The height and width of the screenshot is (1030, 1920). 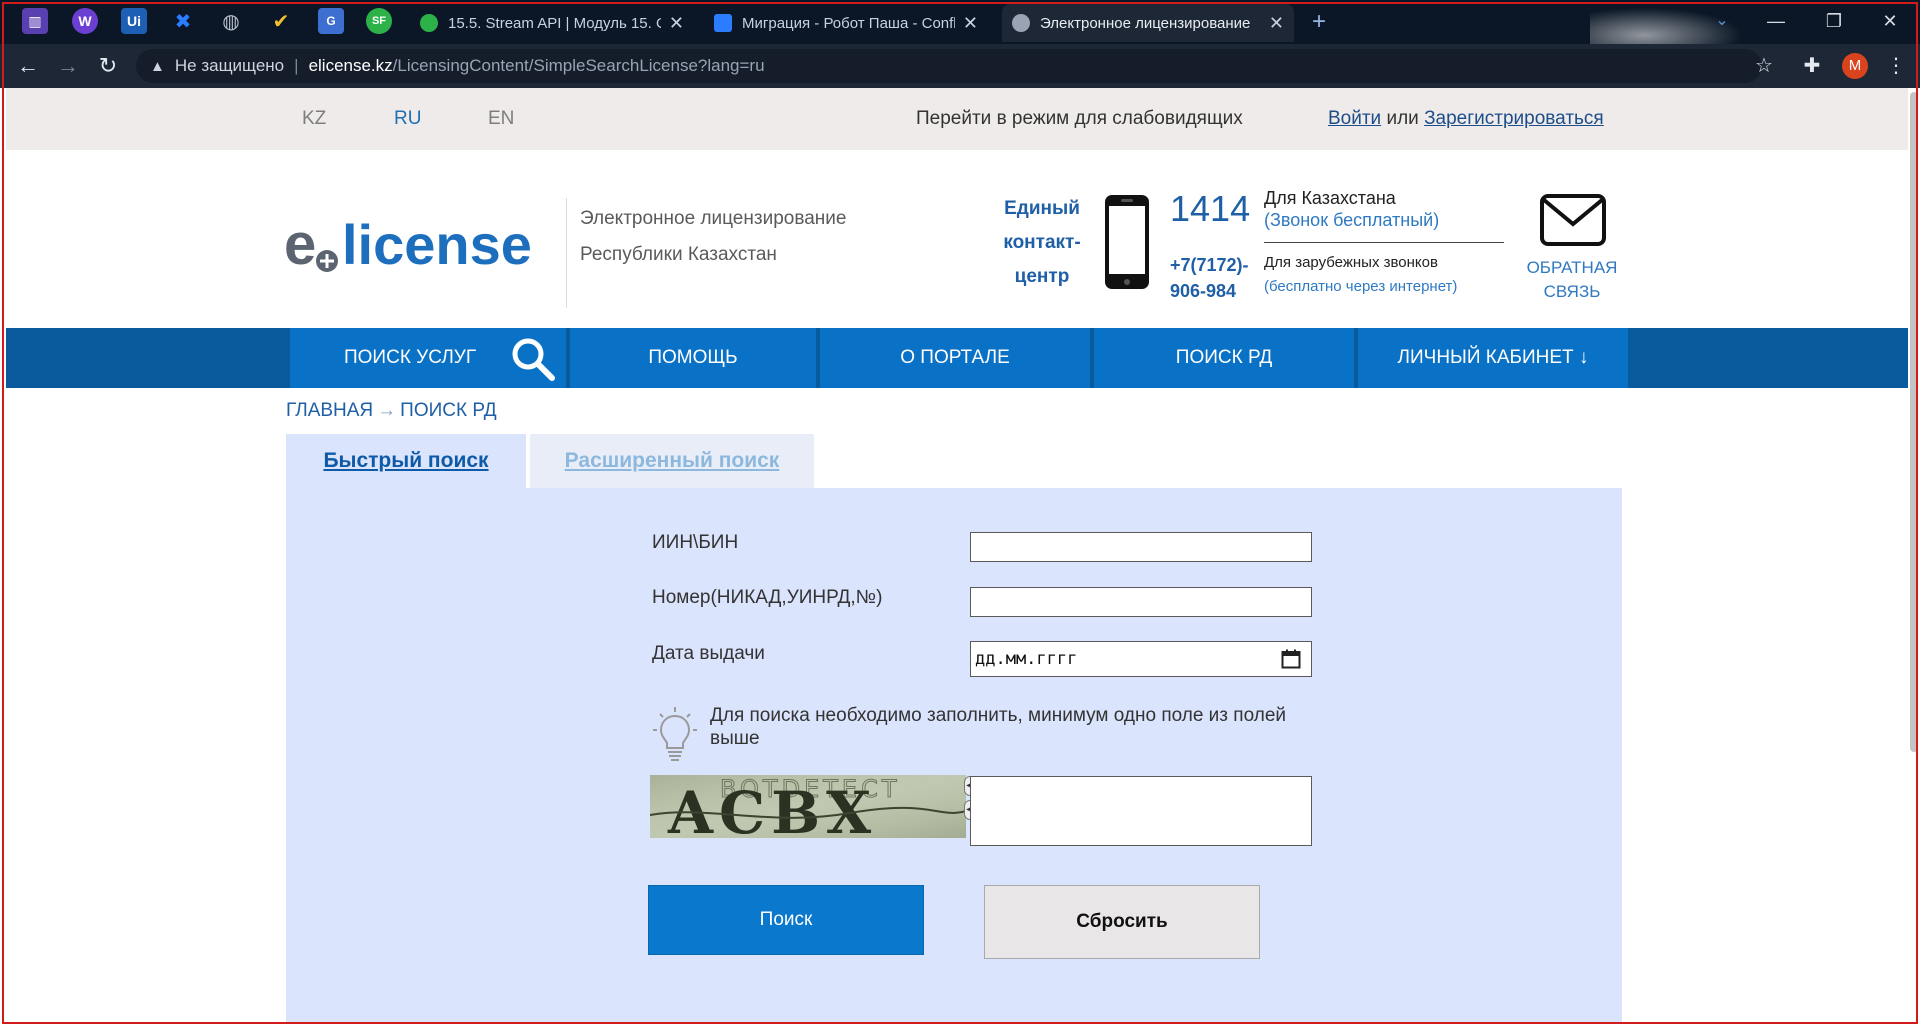 What do you see at coordinates (1572, 280) in the screenshot?
I see `feedback-link: ОБРАТНАЯ СВЯЗЬ` at bounding box center [1572, 280].